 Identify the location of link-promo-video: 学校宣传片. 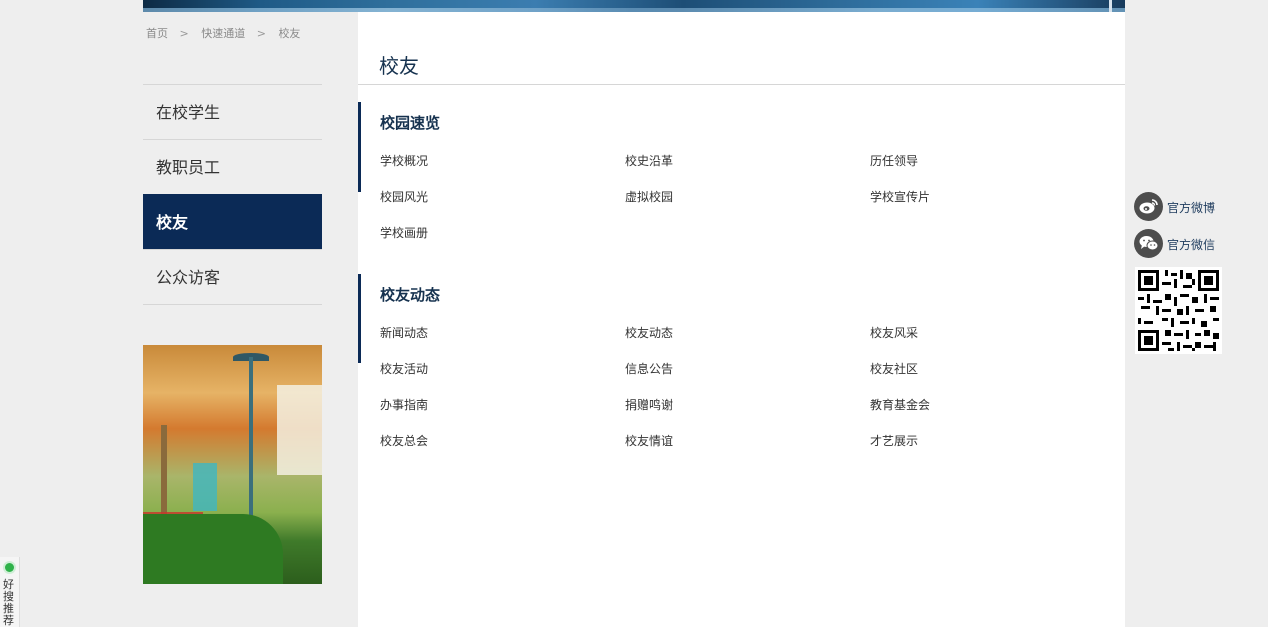
(900, 196).